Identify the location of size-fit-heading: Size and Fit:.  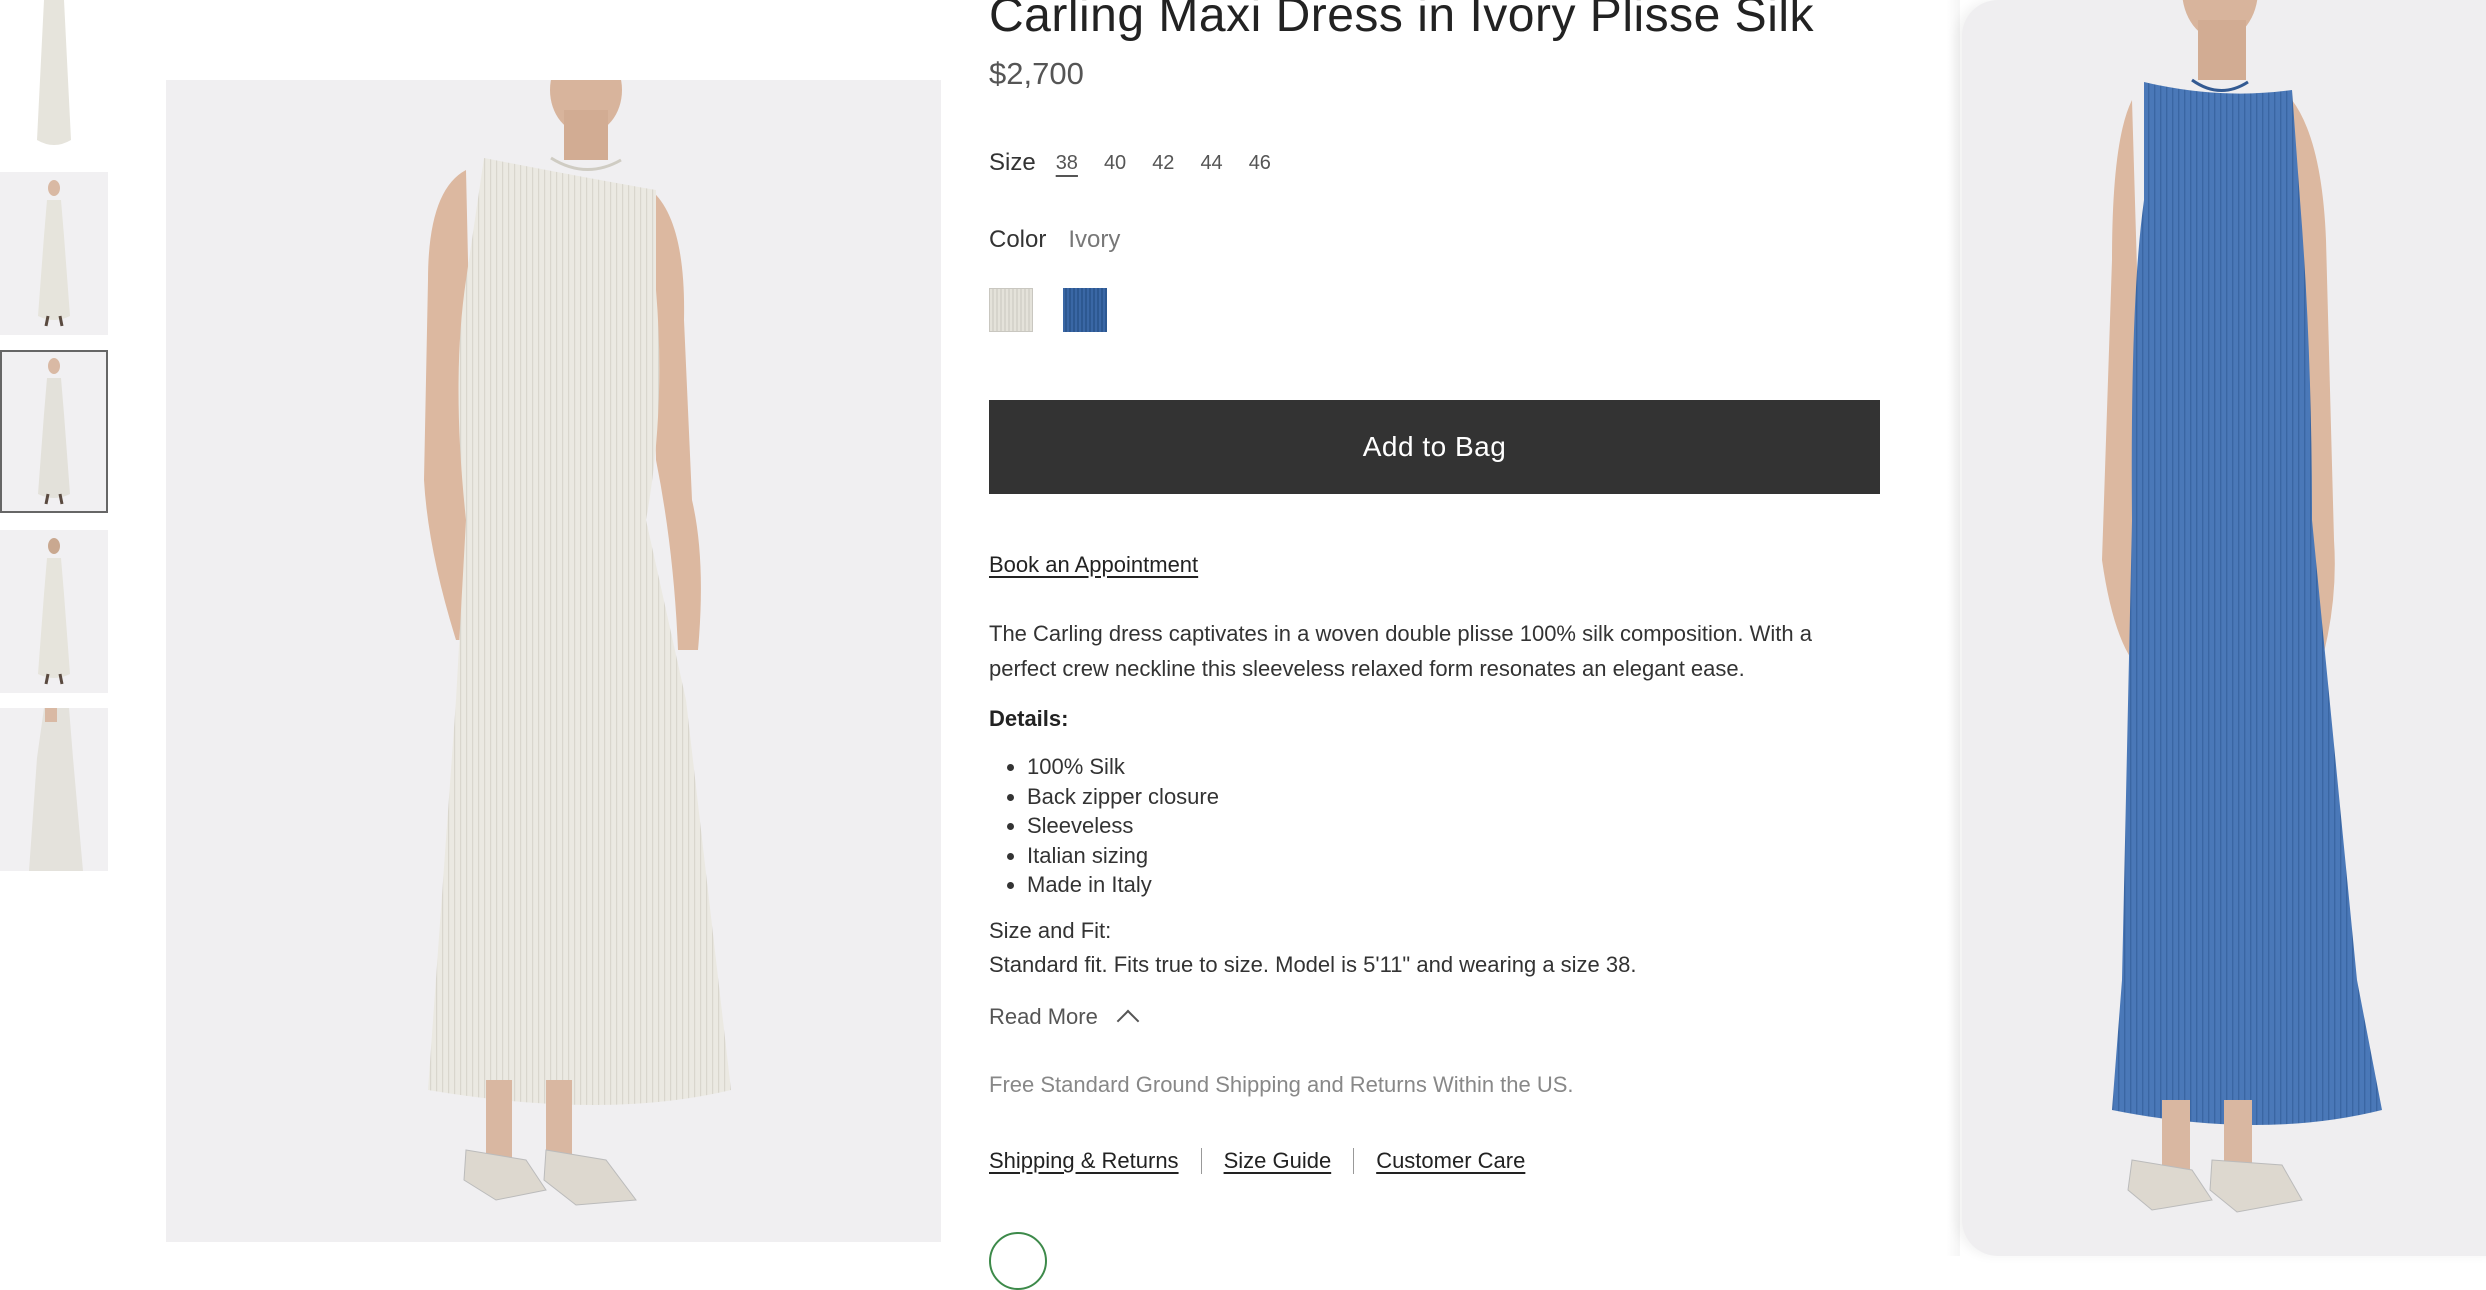
(1050, 930).